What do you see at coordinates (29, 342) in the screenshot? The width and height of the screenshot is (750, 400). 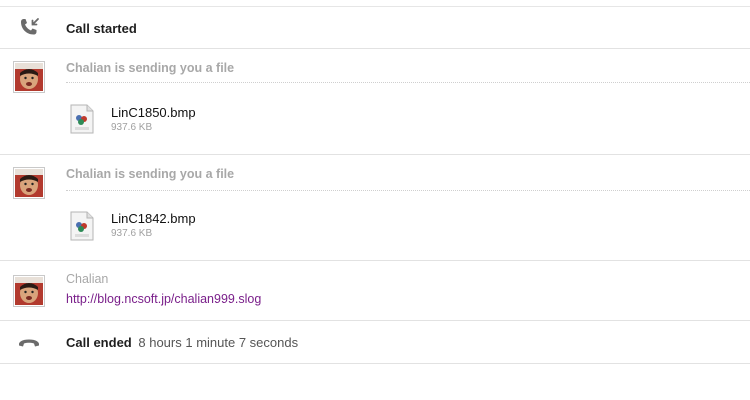 I see `hang-up-icon` at bounding box center [29, 342].